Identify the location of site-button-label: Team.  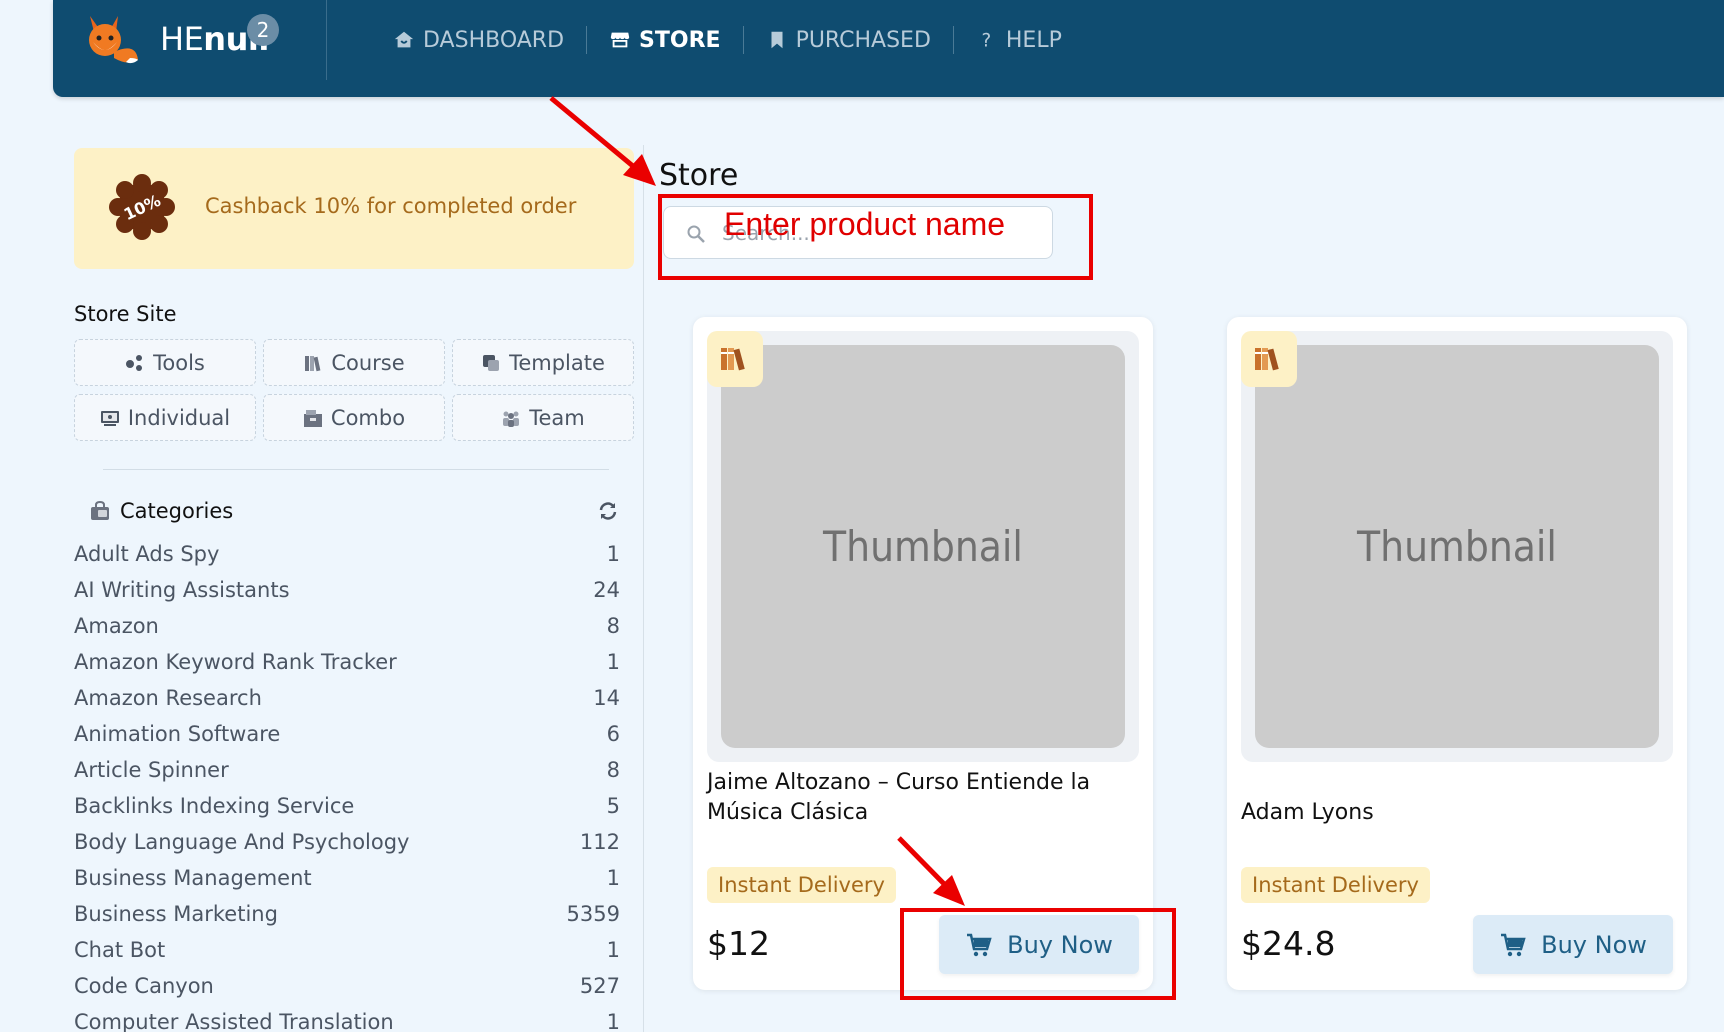
(557, 417).